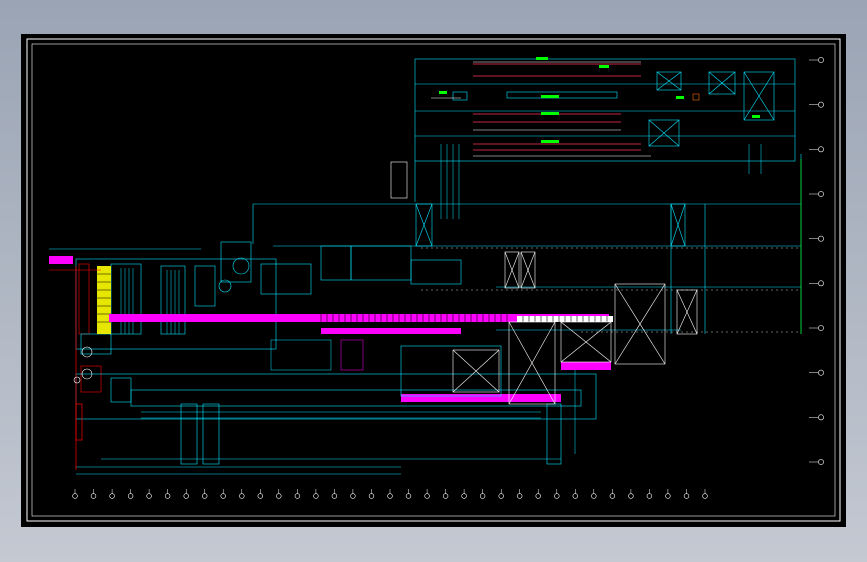  Describe the element at coordinates (816, 261) in the screenshot. I see `right-grid-axes` at that location.